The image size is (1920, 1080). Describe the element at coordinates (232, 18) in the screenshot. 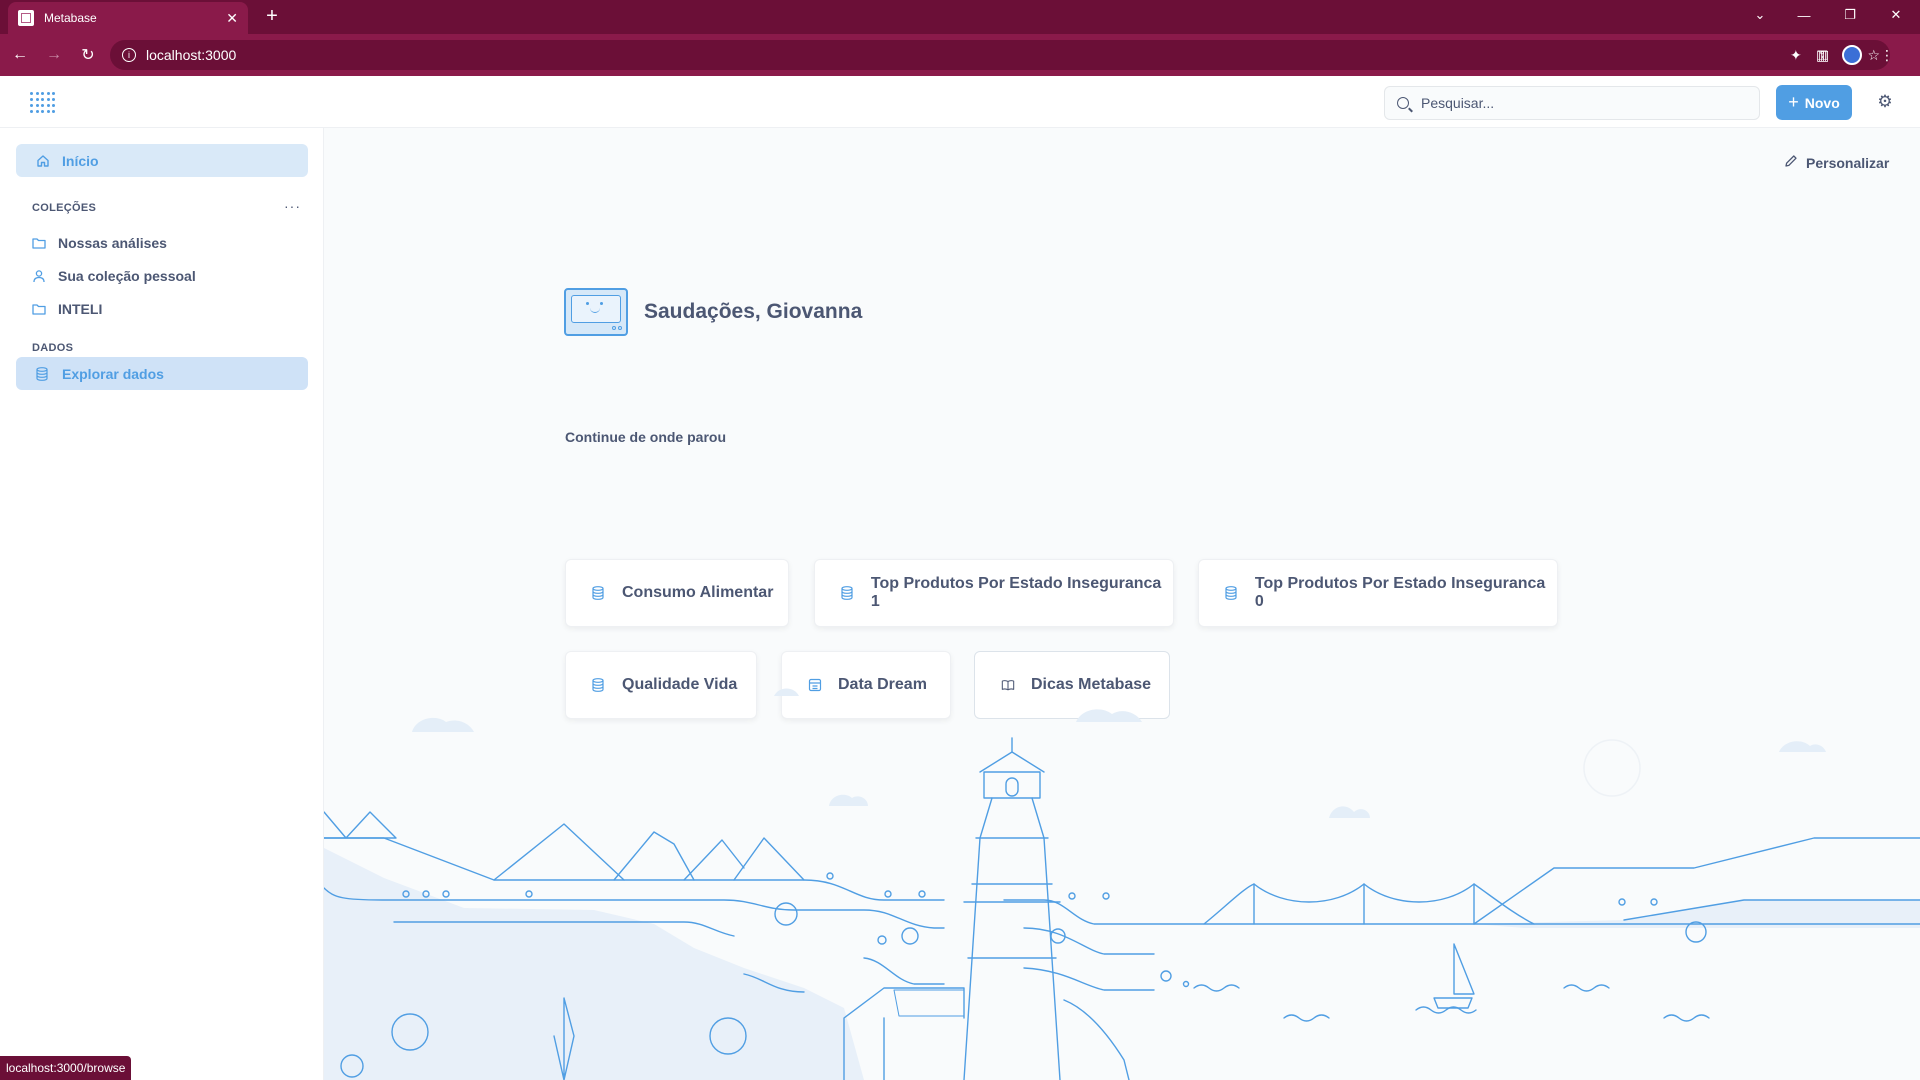

I see `close-tab-icon: ✕` at that location.